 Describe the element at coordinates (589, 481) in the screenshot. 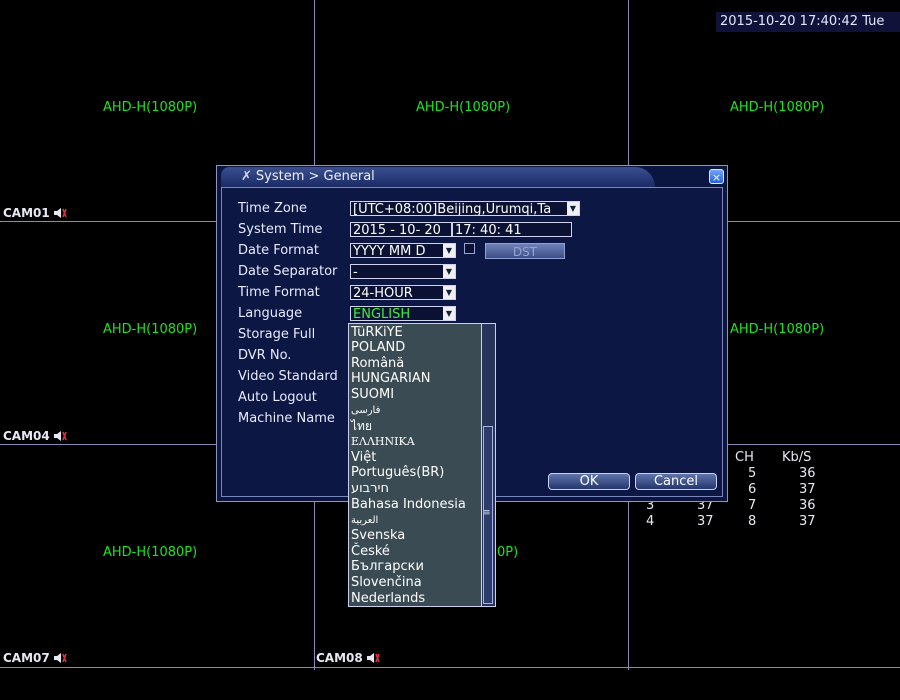

I see `ok-button: OK` at that location.